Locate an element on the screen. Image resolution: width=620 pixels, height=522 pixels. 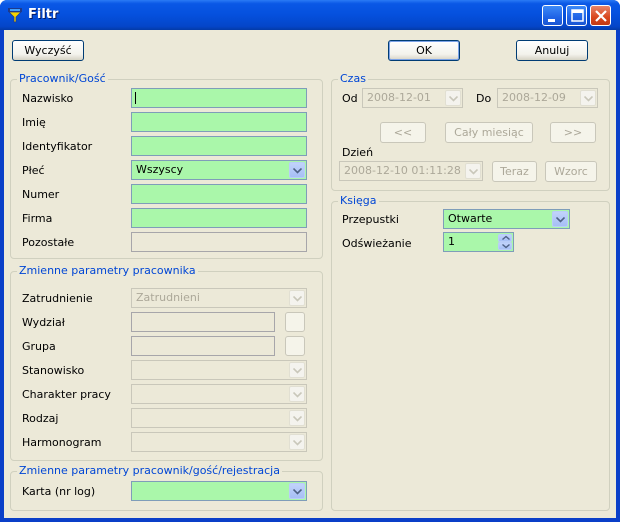
to-label: Do is located at coordinates (484, 98).